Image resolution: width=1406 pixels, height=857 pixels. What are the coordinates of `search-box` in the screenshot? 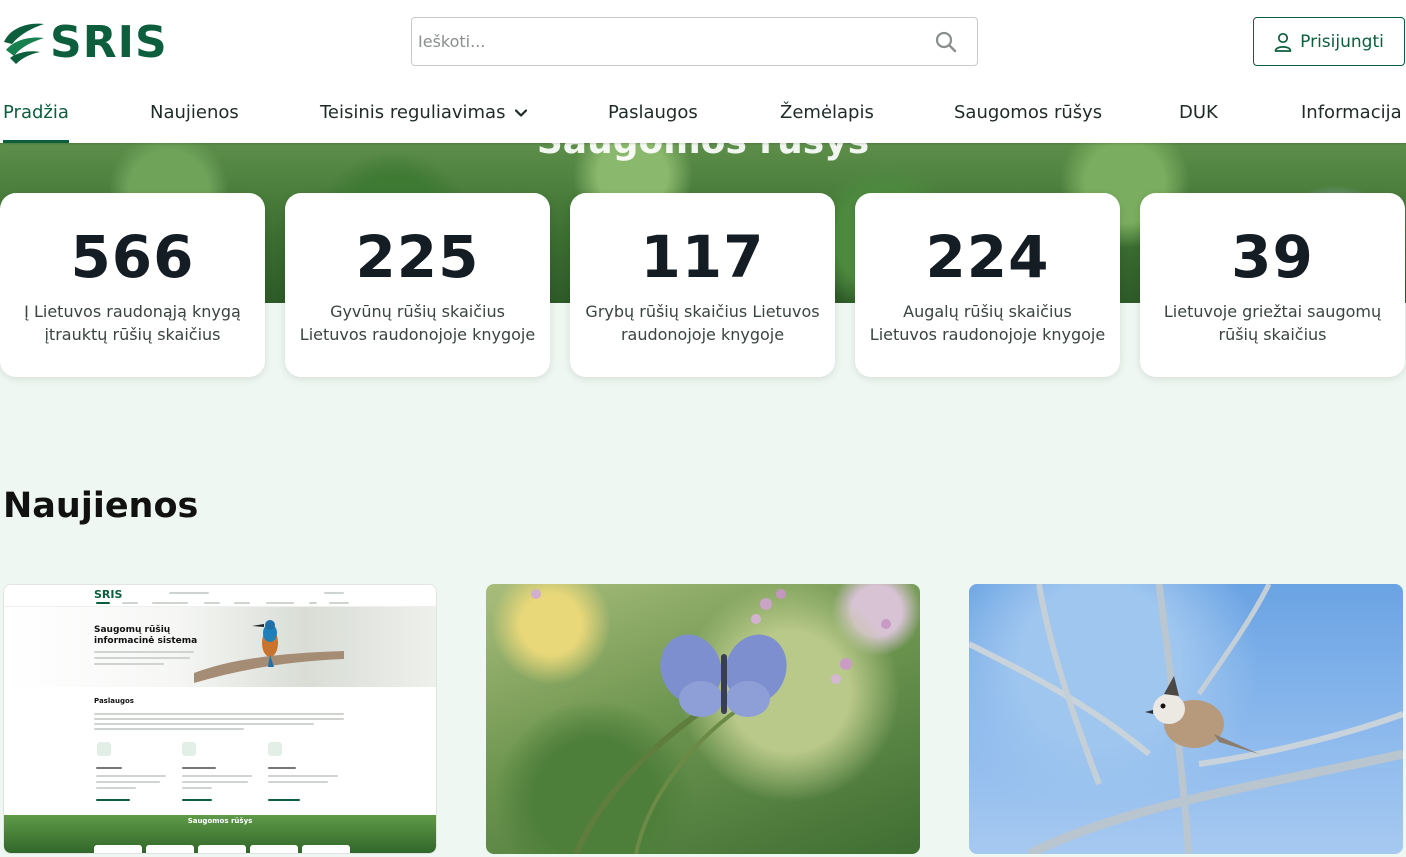 It's located at (694, 41).